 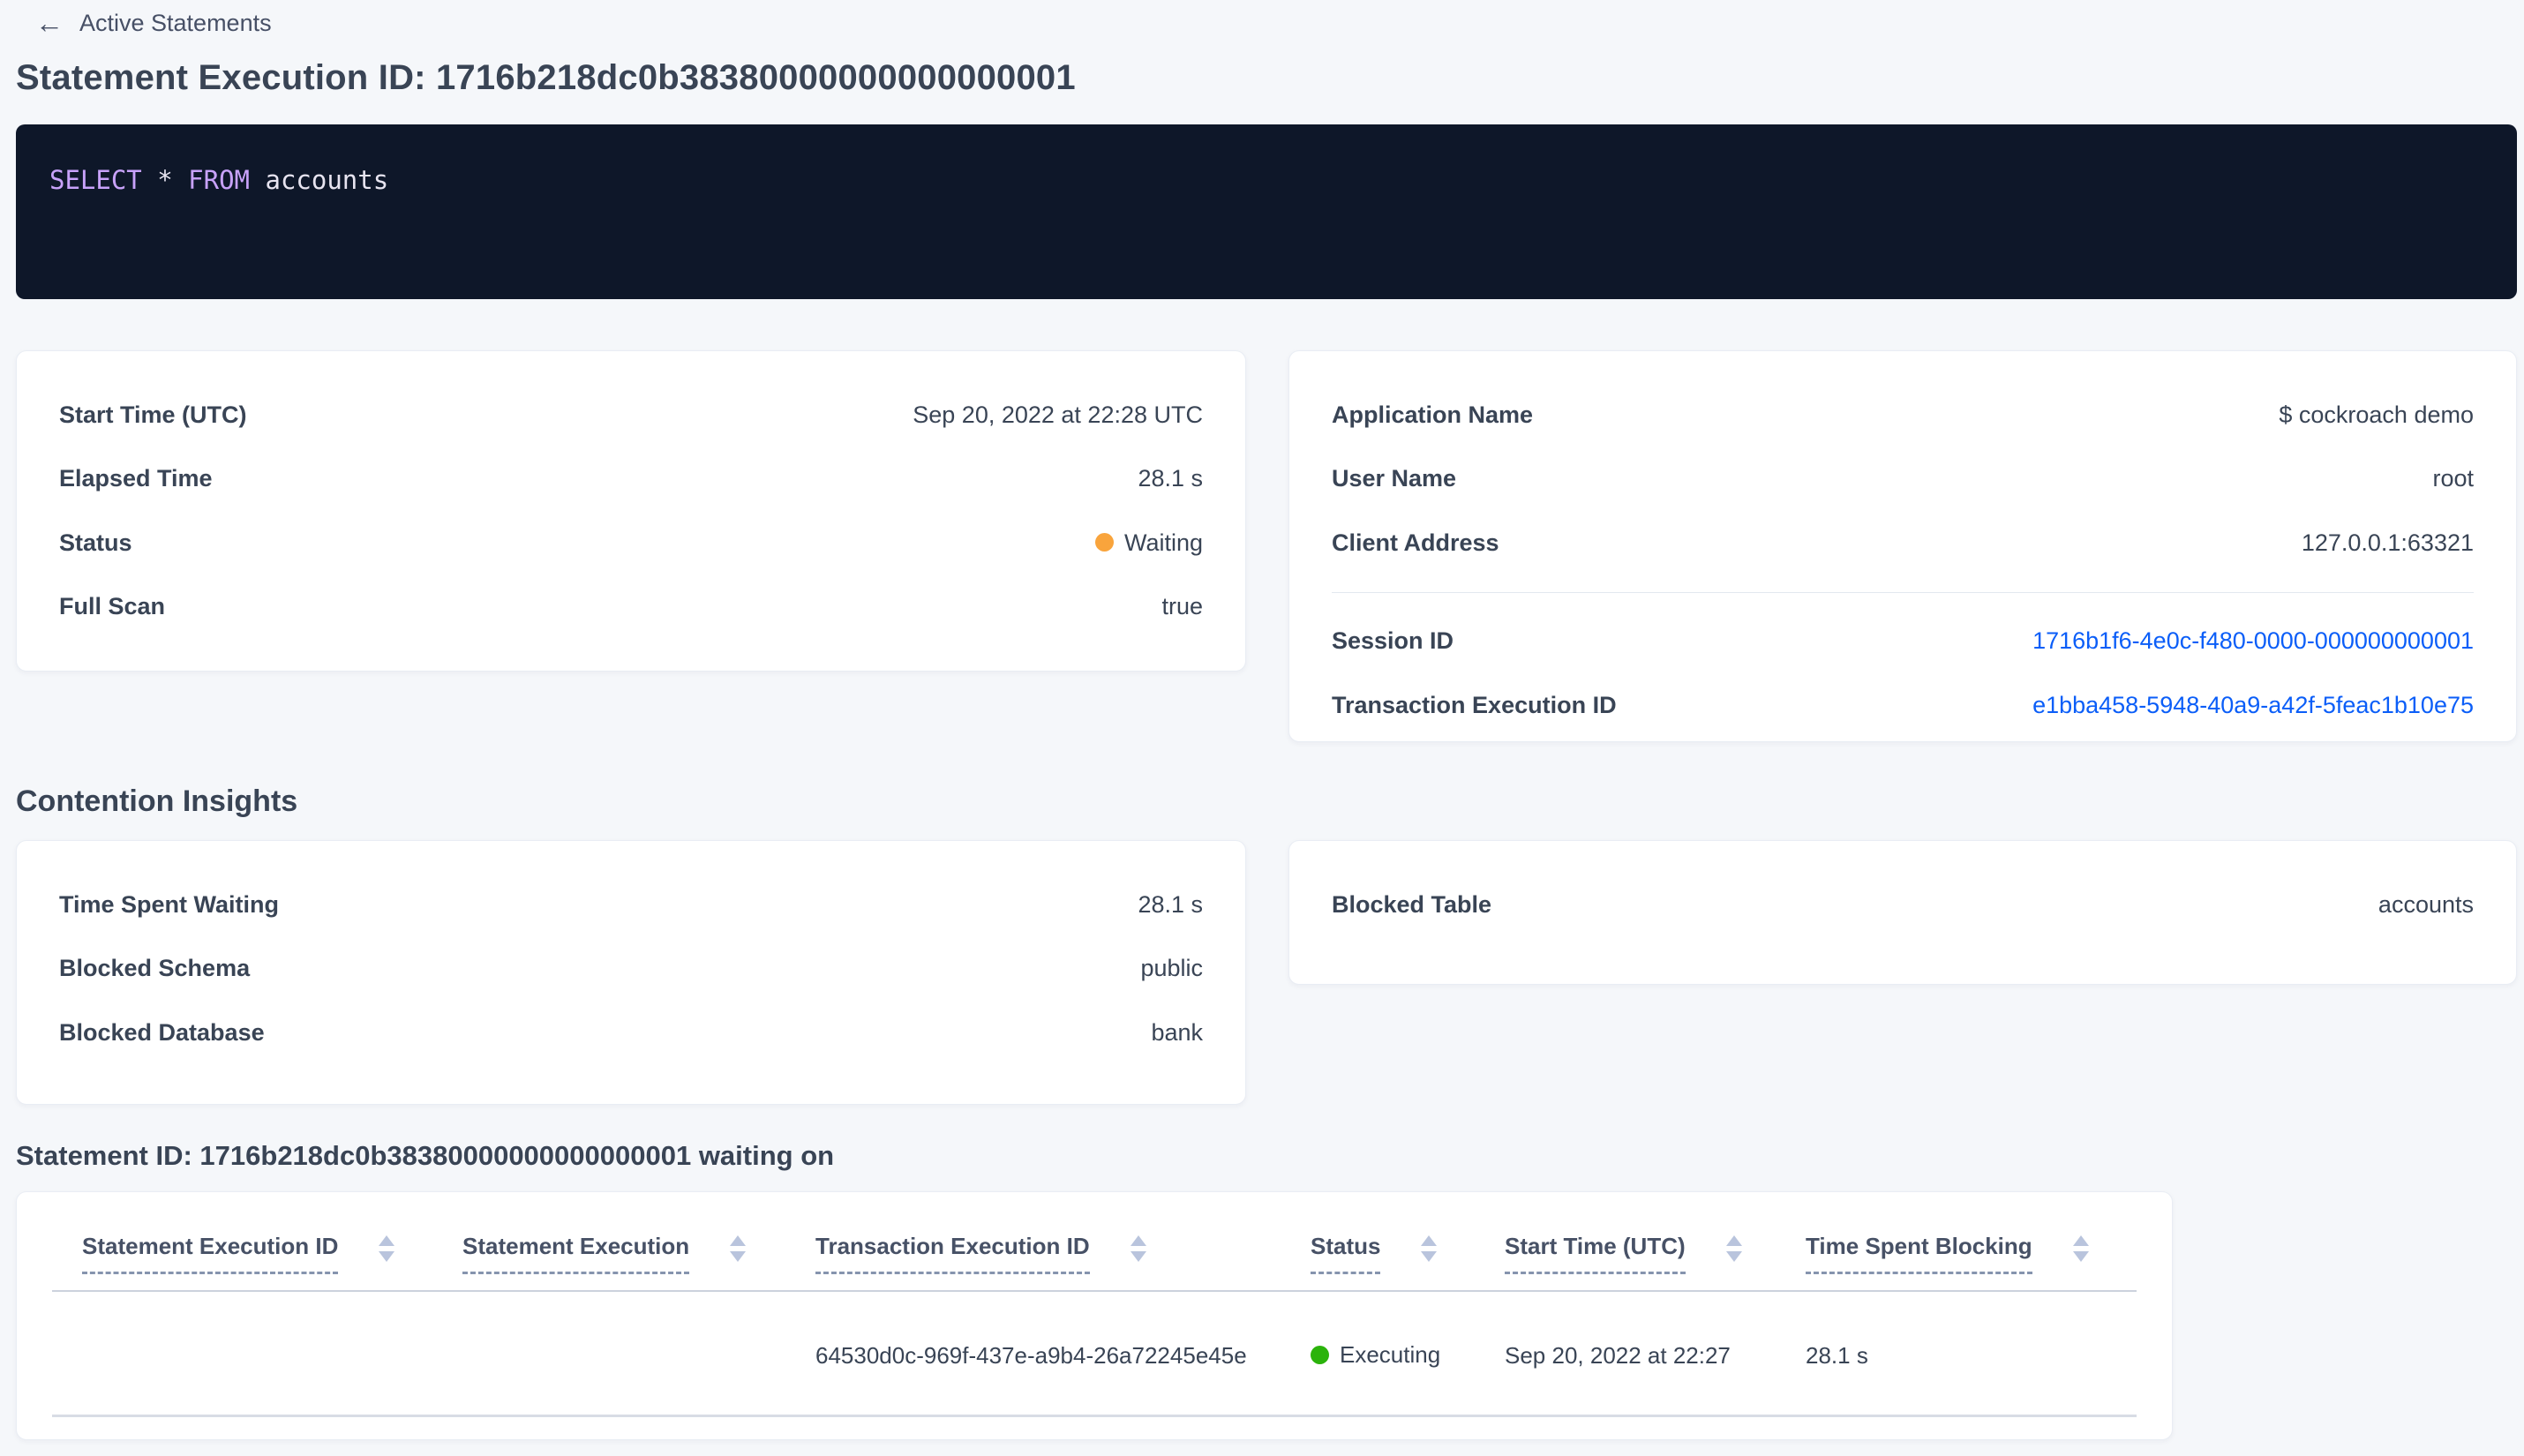 What do you see at coordinates (95, 180) in the screenshot?
I see `sql-keyword-select: SELECT` at bounding box center [95, 180].